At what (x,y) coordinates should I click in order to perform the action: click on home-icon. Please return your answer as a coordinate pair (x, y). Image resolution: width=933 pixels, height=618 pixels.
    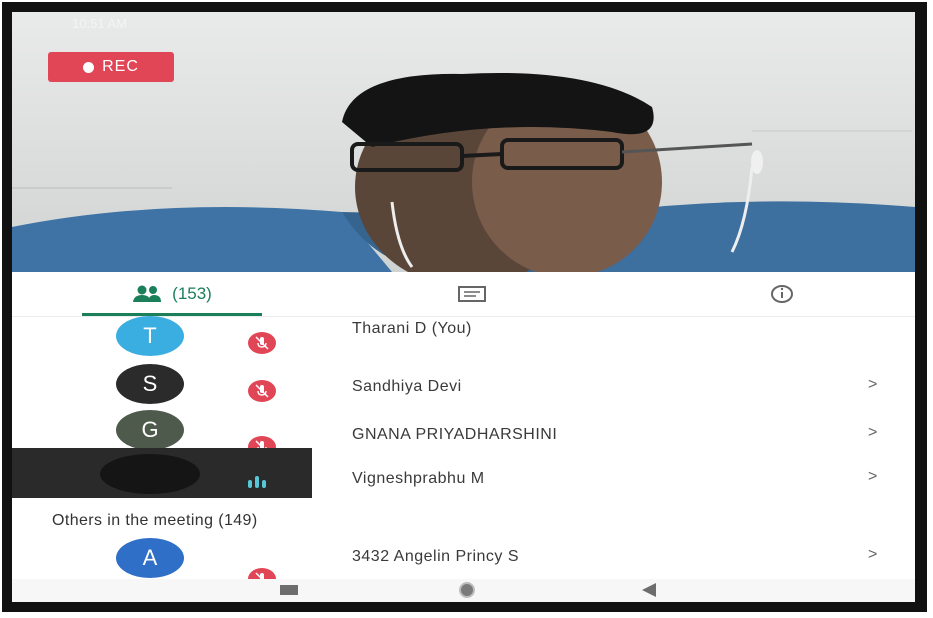
    Looking at the image, I should click on (467, 590).